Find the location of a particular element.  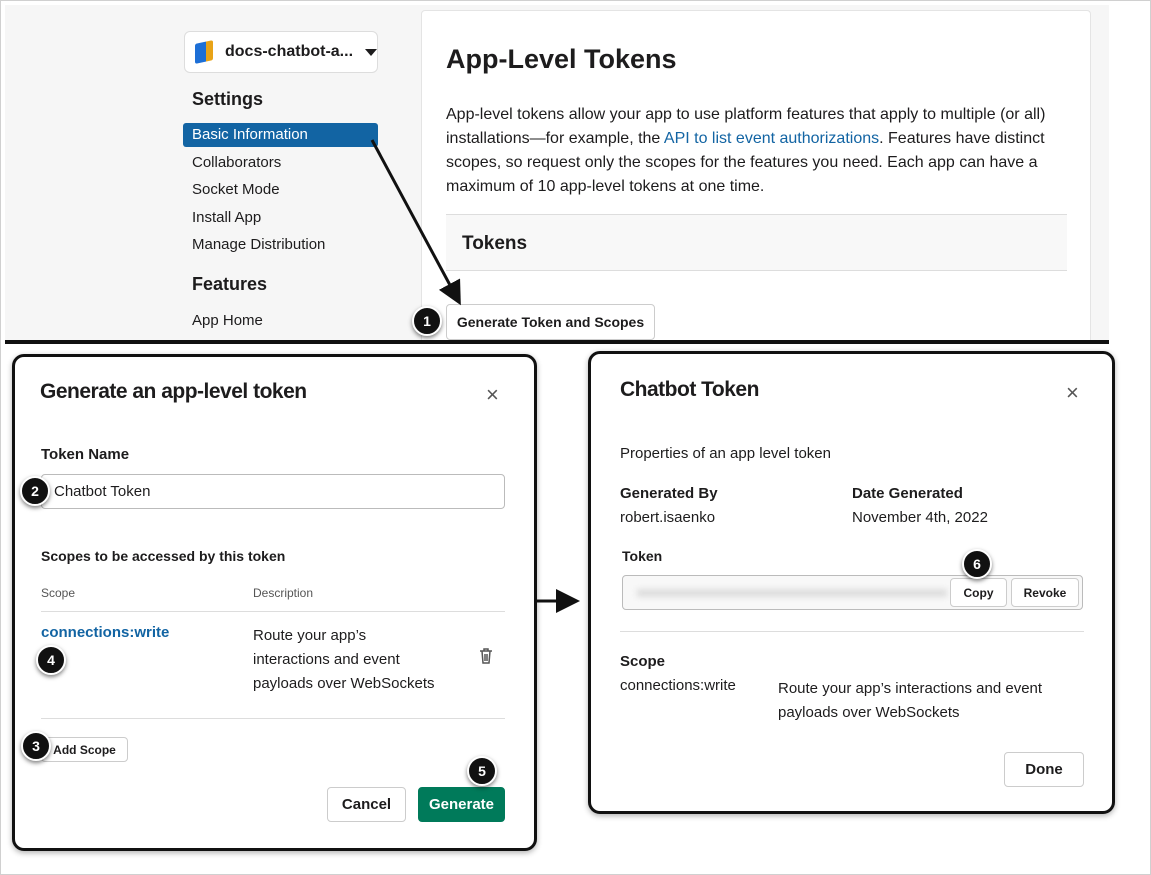

step-badge-1: 1 is located at coordinates (427, 321).